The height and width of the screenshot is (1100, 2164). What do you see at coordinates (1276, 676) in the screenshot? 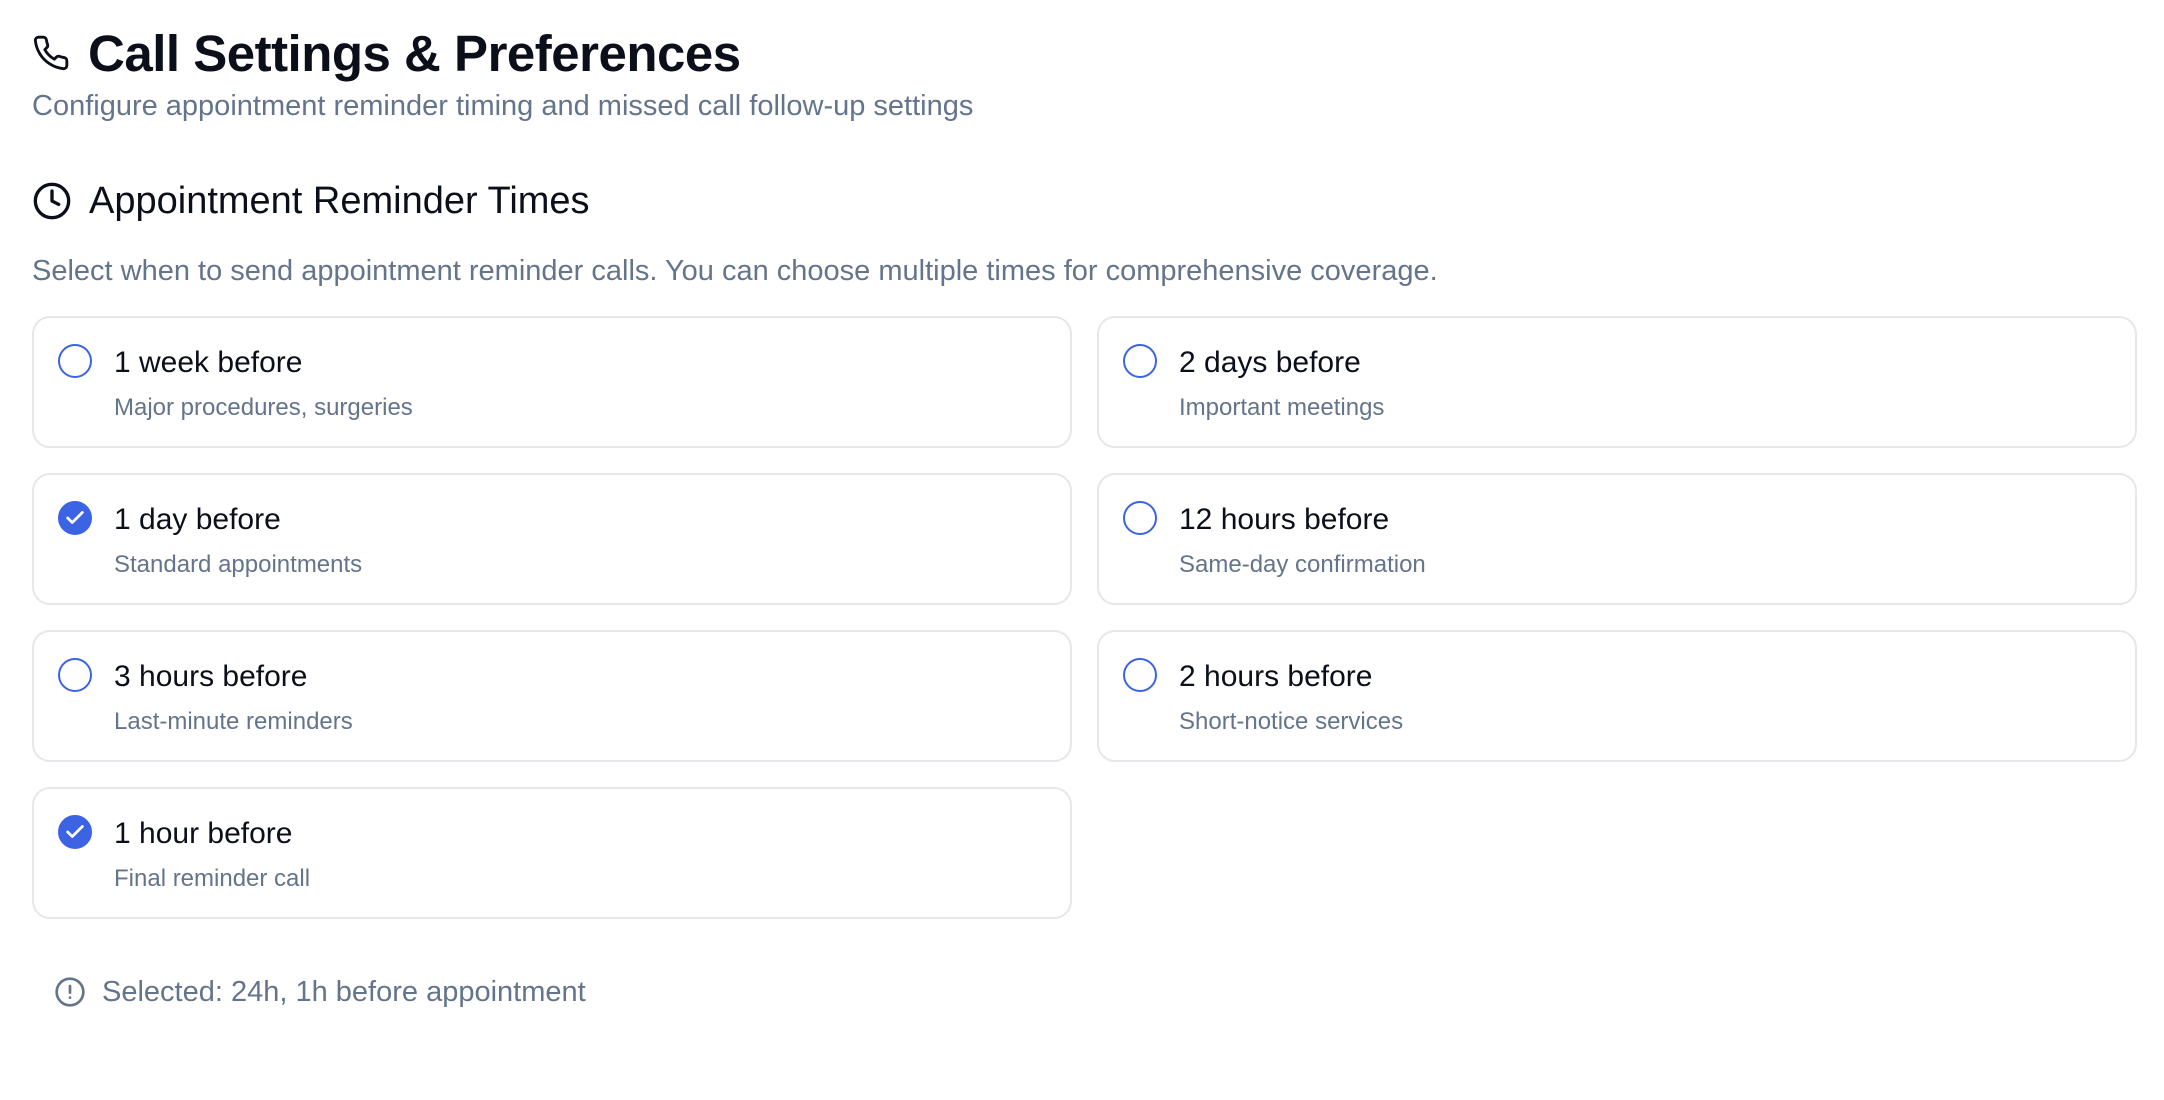
I see `reminder-option-label: 2 hours before` at bounding box center [1276, 676].